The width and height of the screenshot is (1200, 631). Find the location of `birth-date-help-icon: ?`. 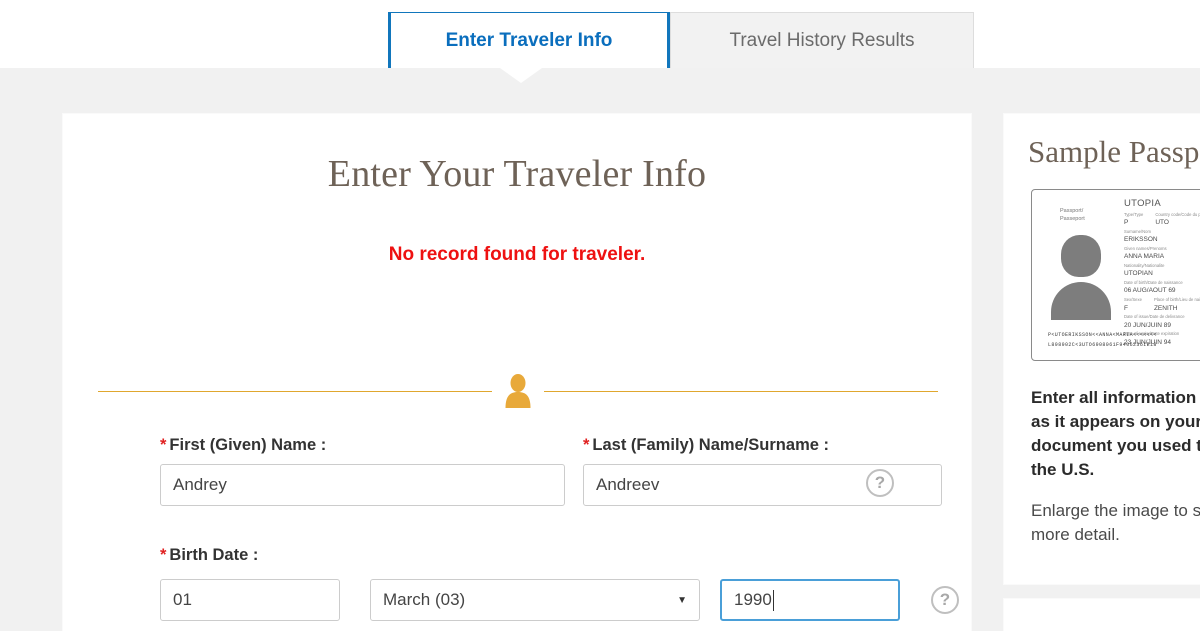

birth-date-help-icon: ? is located at coordinates (945, 600).